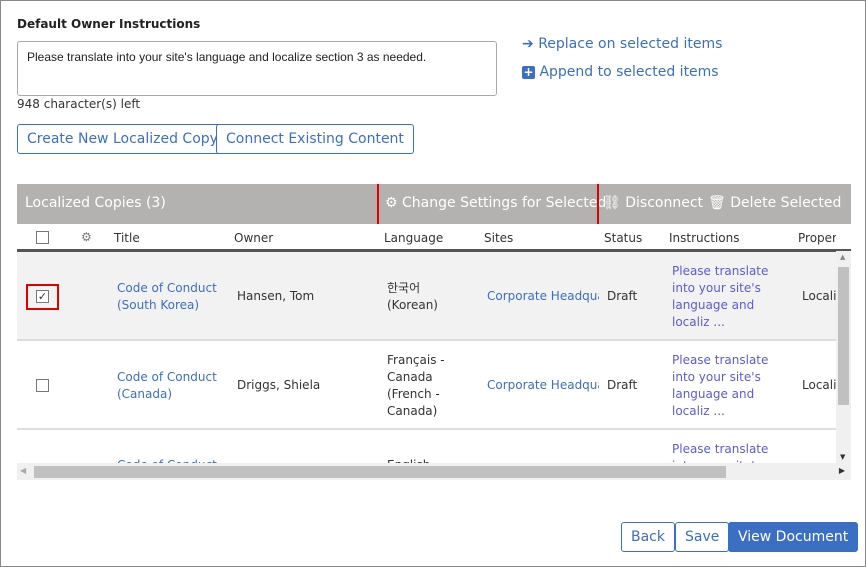 The image size is (866, 567). Describe the element at coordinates (702, 537) in the screenshot. I see `save-button: Save` at that location.